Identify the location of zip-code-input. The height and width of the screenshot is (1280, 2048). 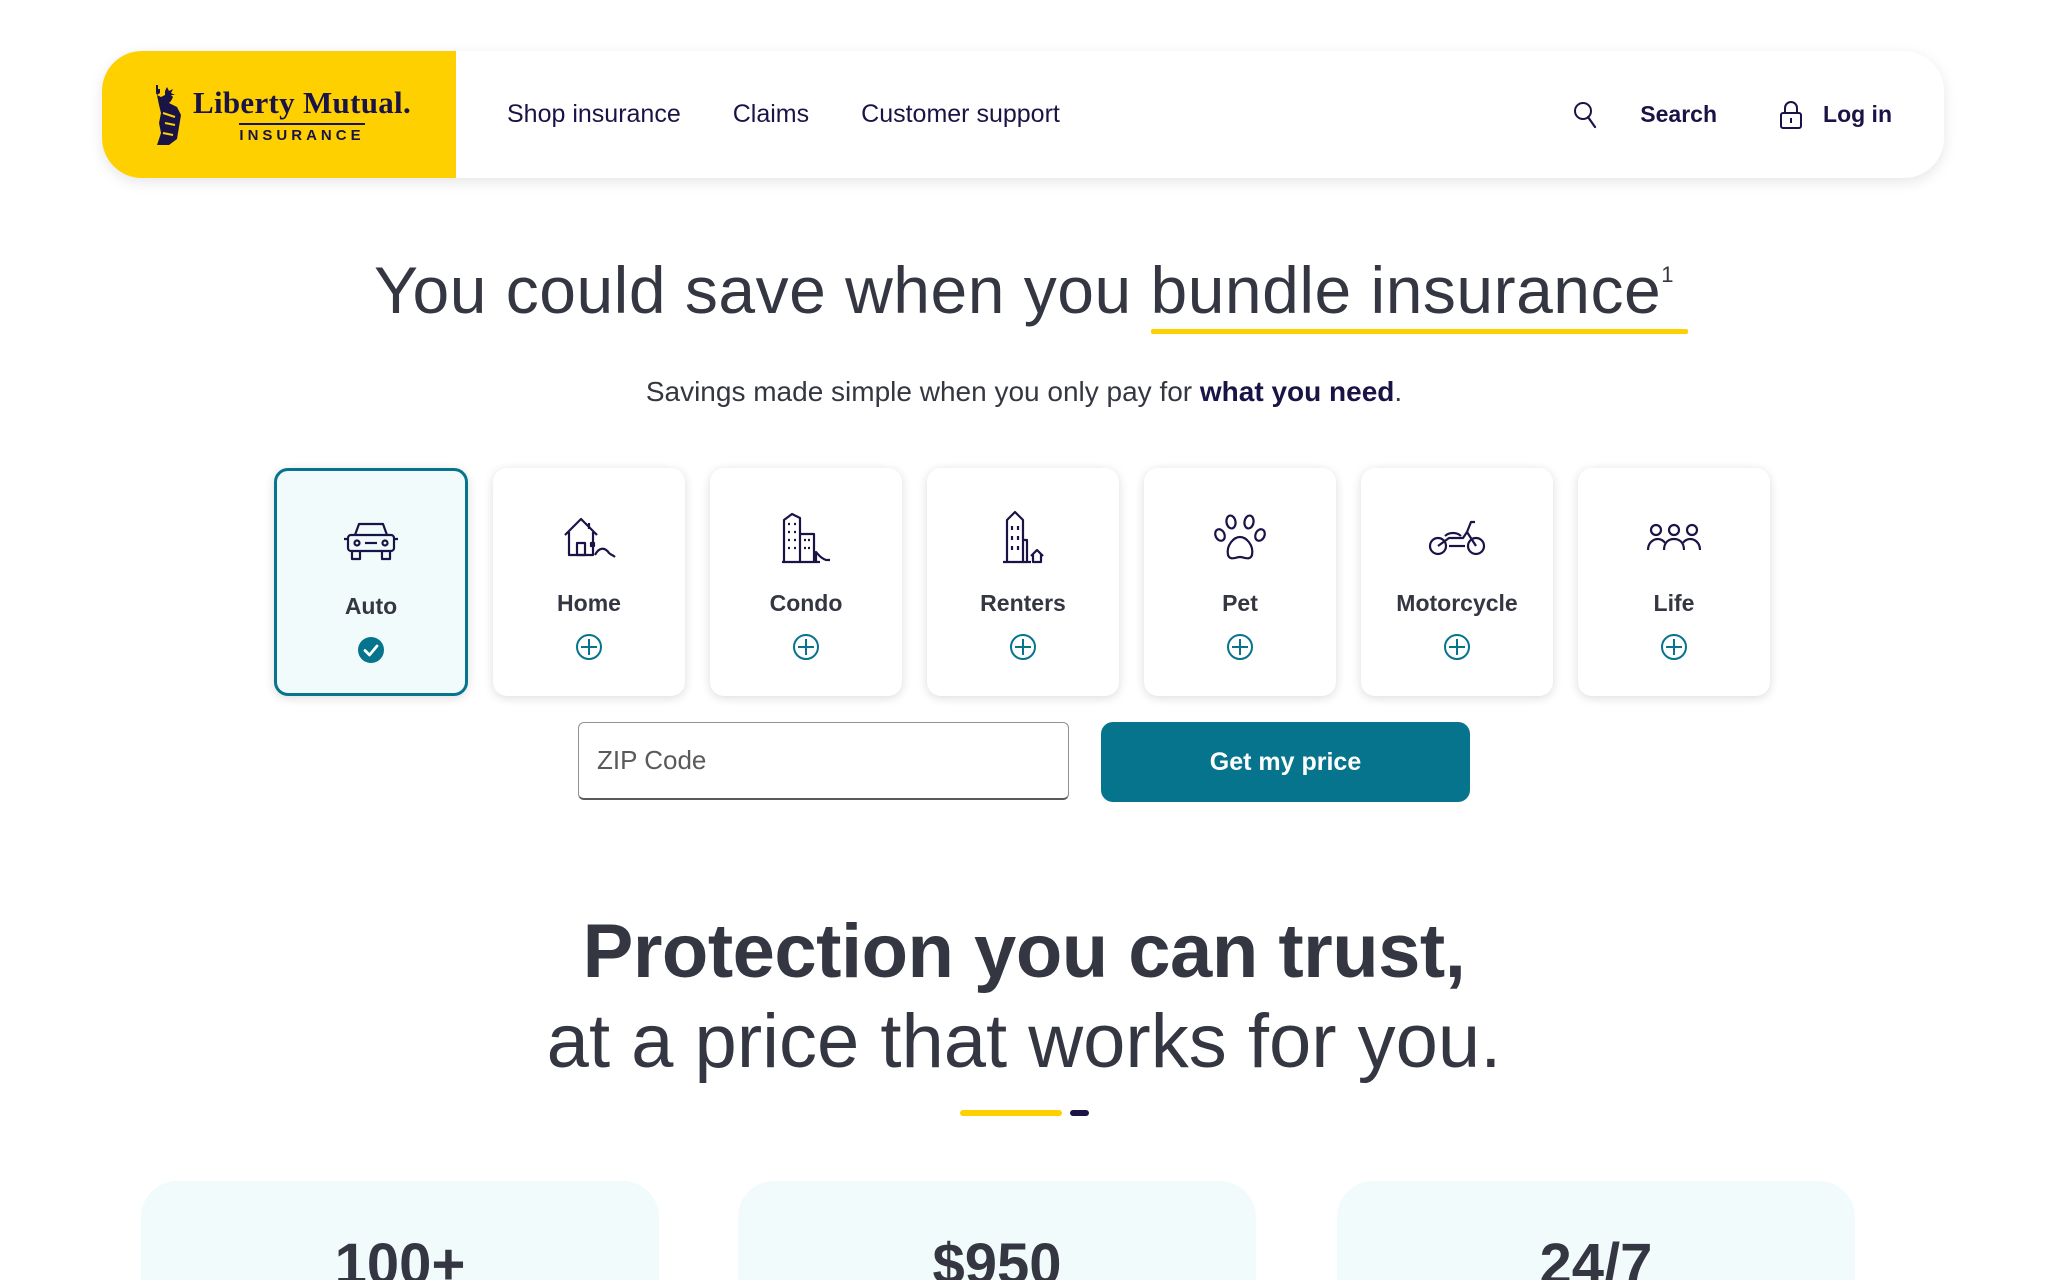
(823, 761).